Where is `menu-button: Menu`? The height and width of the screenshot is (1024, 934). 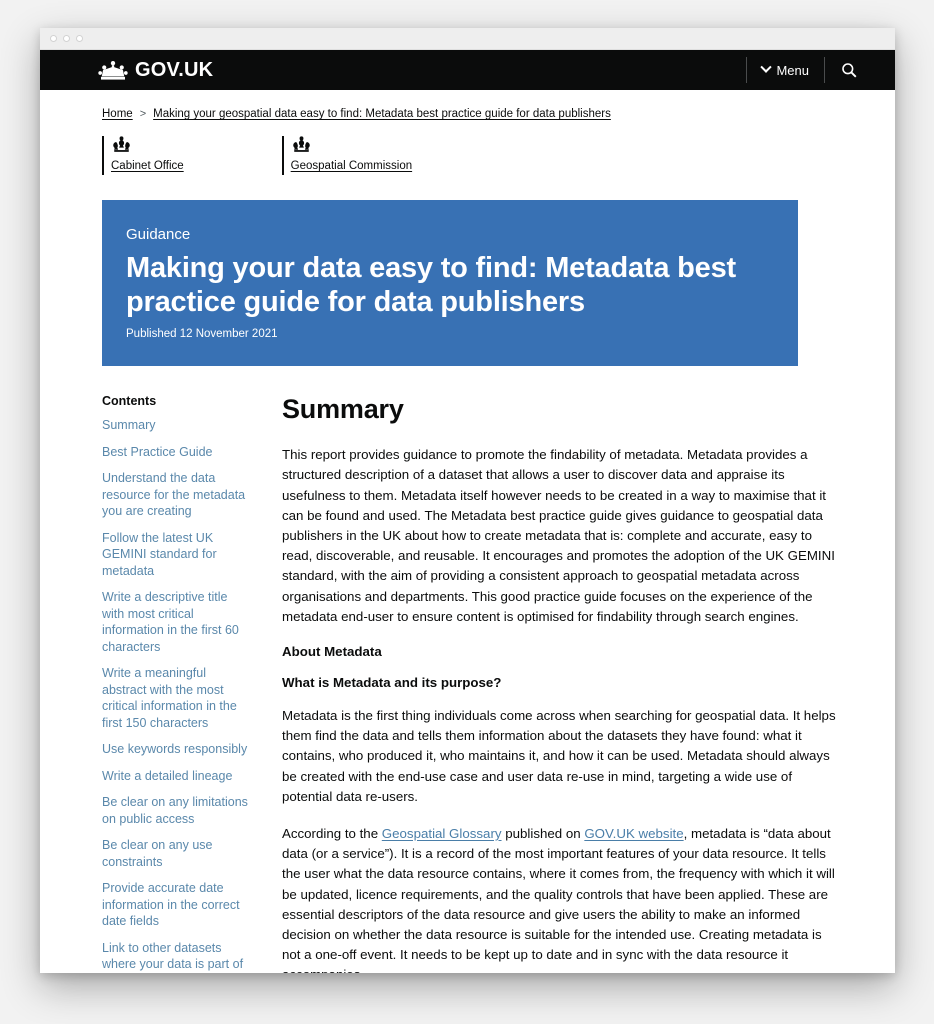
menu-button: Menu is located at coordinates (785, 70).